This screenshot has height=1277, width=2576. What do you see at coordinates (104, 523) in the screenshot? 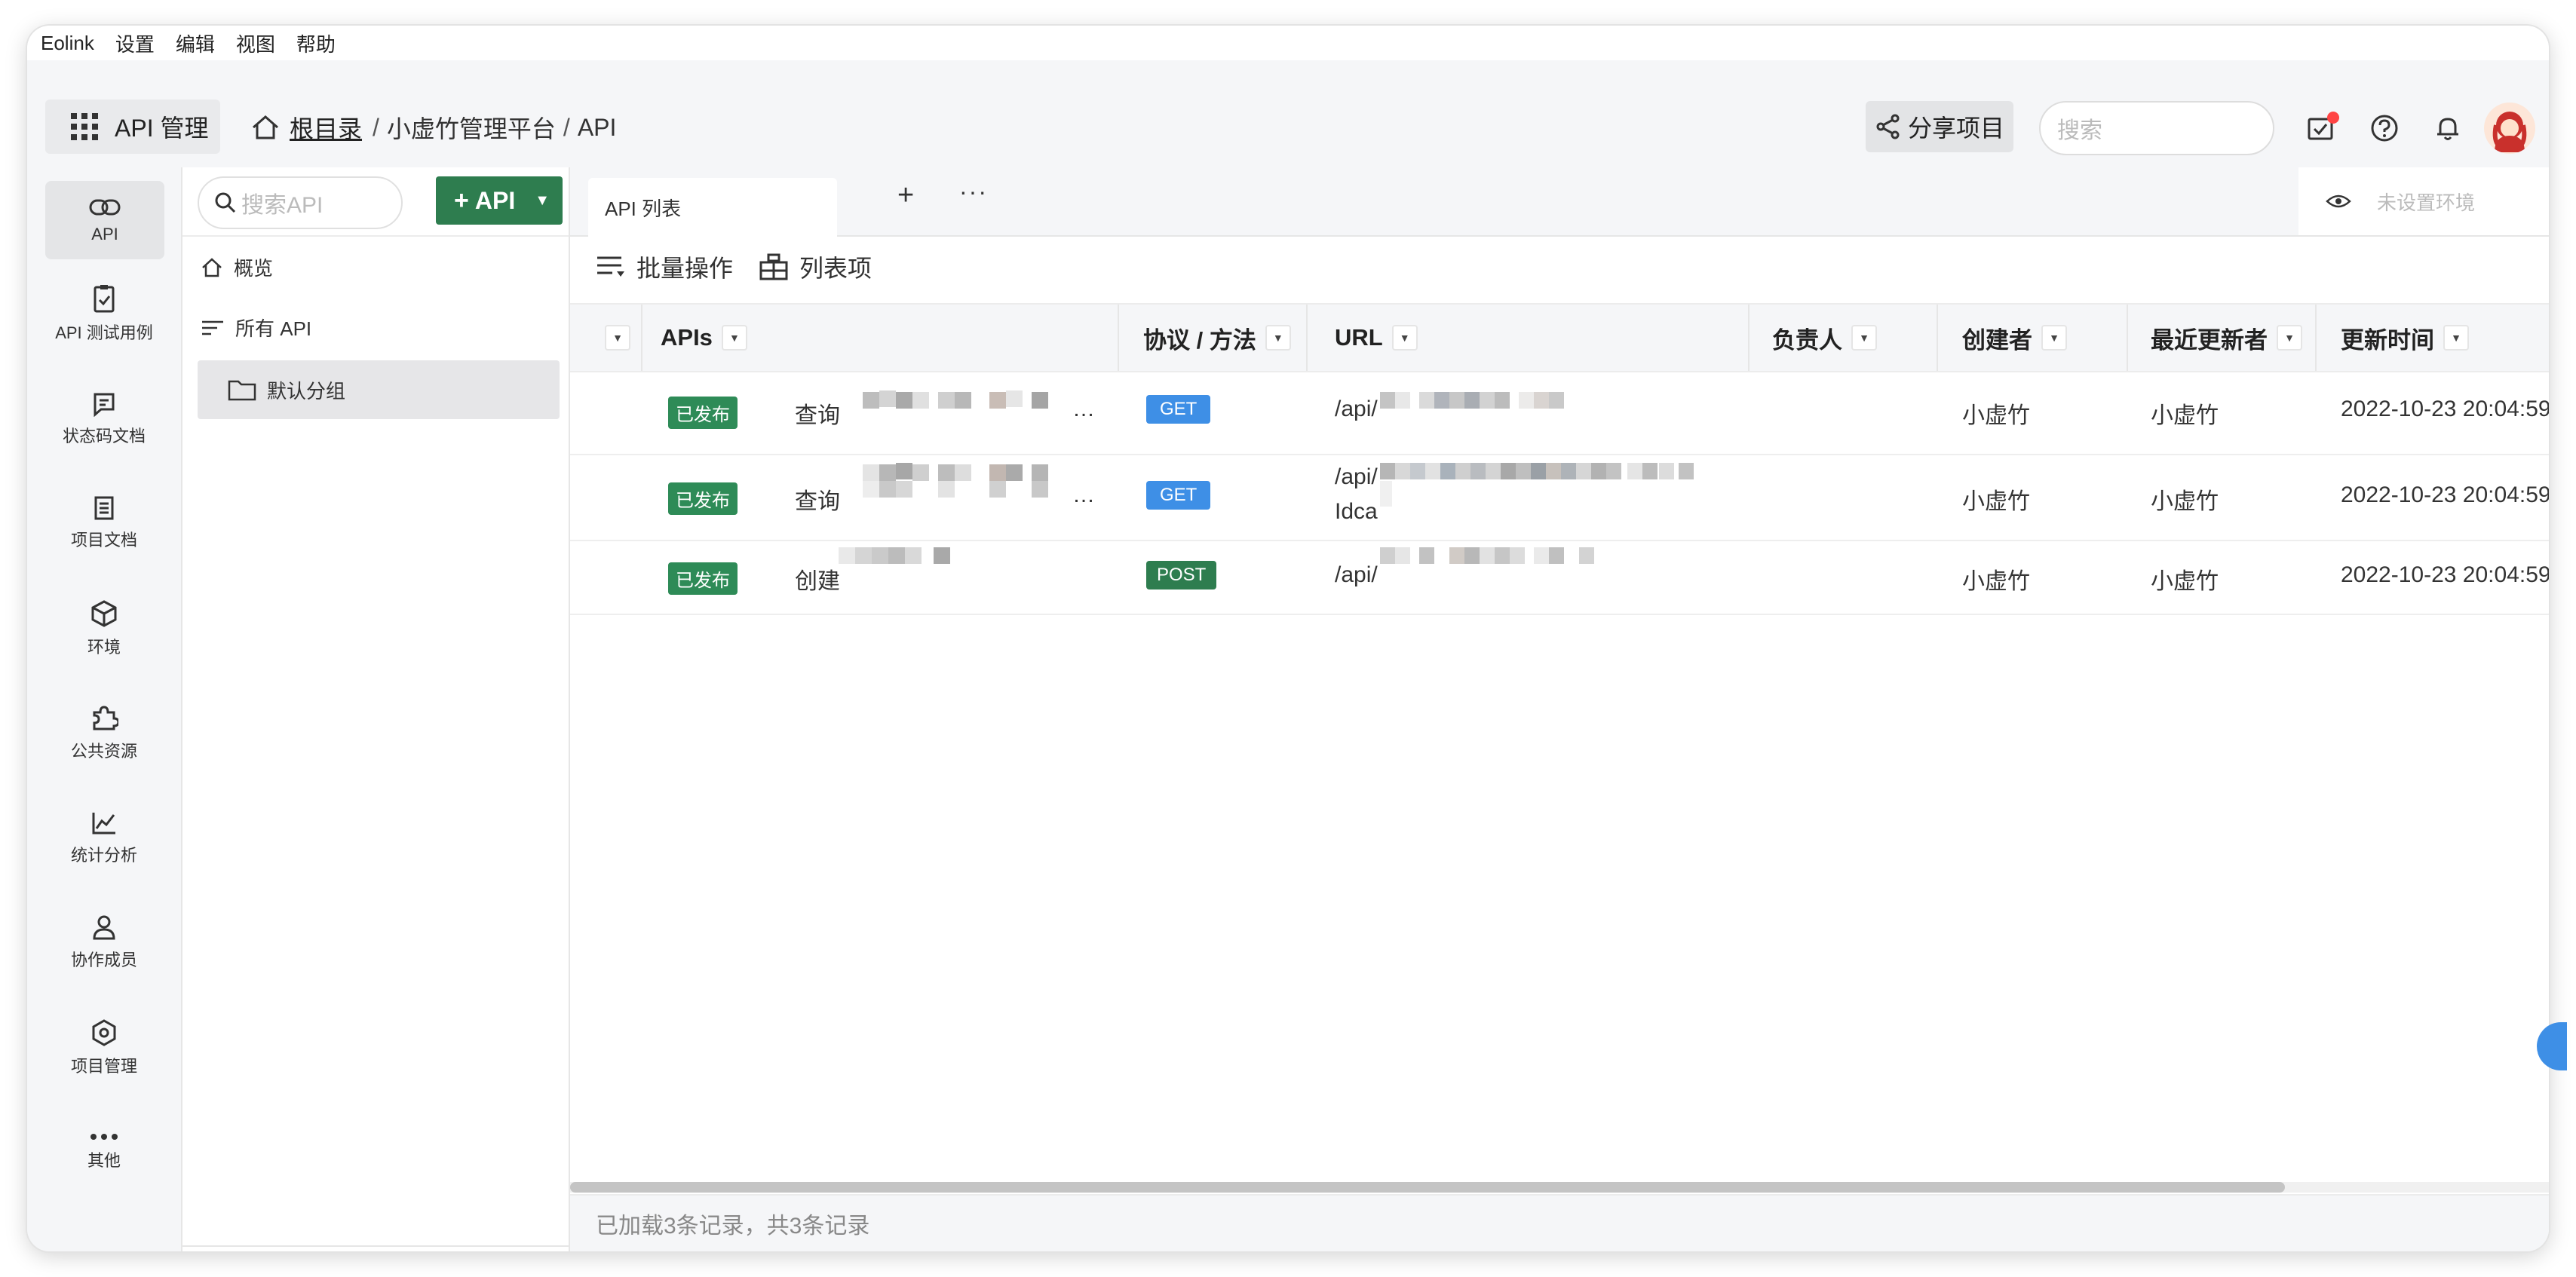
I see `rail-item-project-docs: 项目文档` at bounding box center [104, 523].